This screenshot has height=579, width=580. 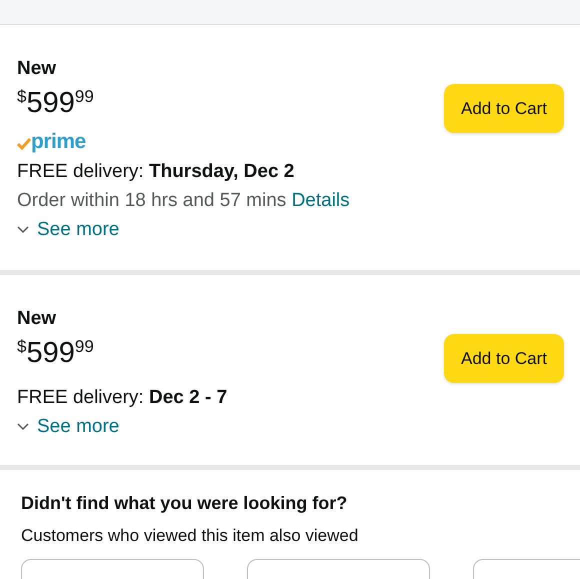 I want to click on order-note: Order within 18 hrs and 57 mins Details, so click(x=183, y=201).